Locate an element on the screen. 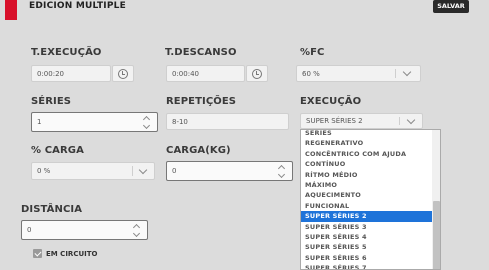 The image size is (489, 270). carga-kg-label: CARGA(KG) is located at coordinates (198, 150).